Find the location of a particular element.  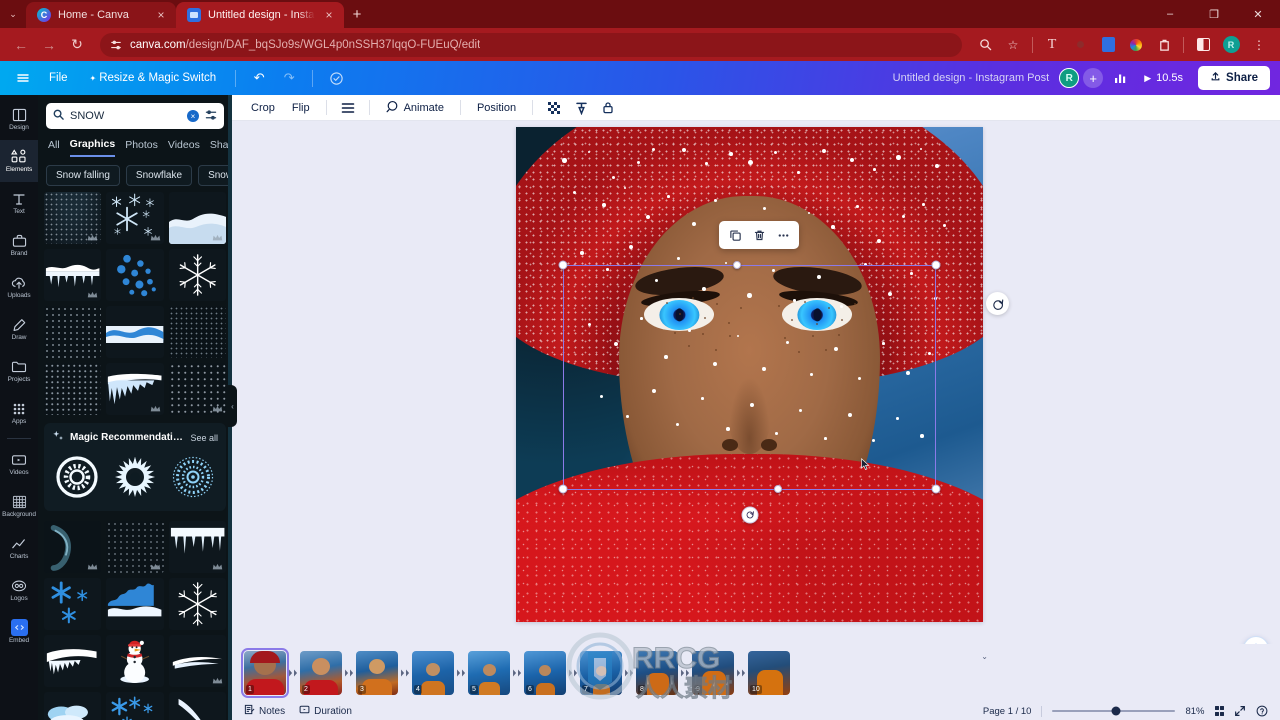

duration-button: Duration is located at coordinates (325, 711).